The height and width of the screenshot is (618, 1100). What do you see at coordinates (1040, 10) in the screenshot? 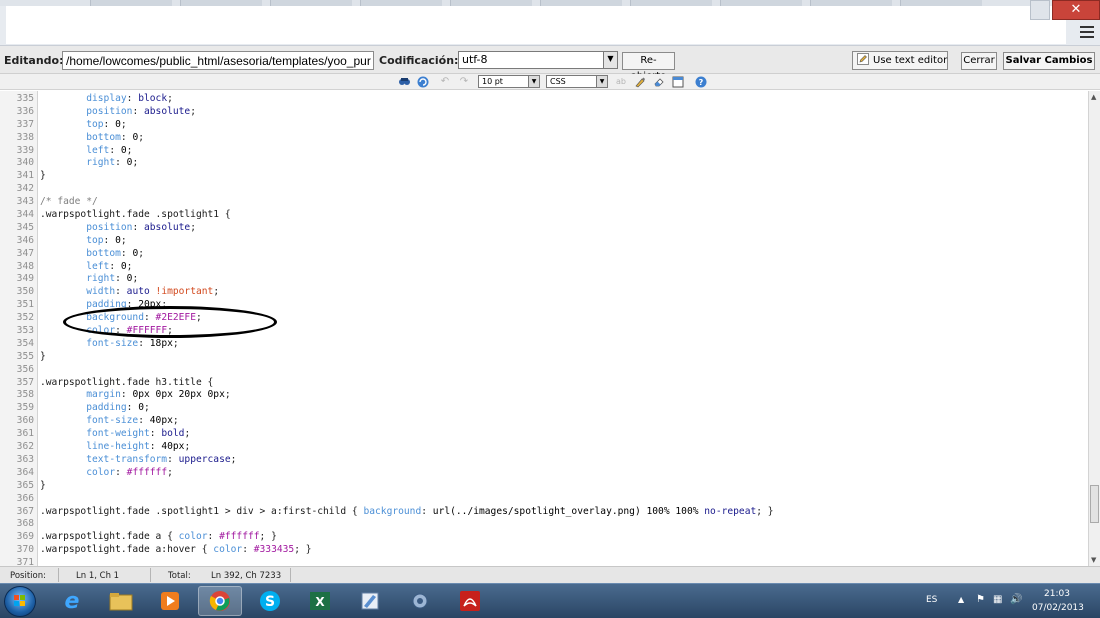
I see `window-maximize-button` at bounding box center [1040, 10].